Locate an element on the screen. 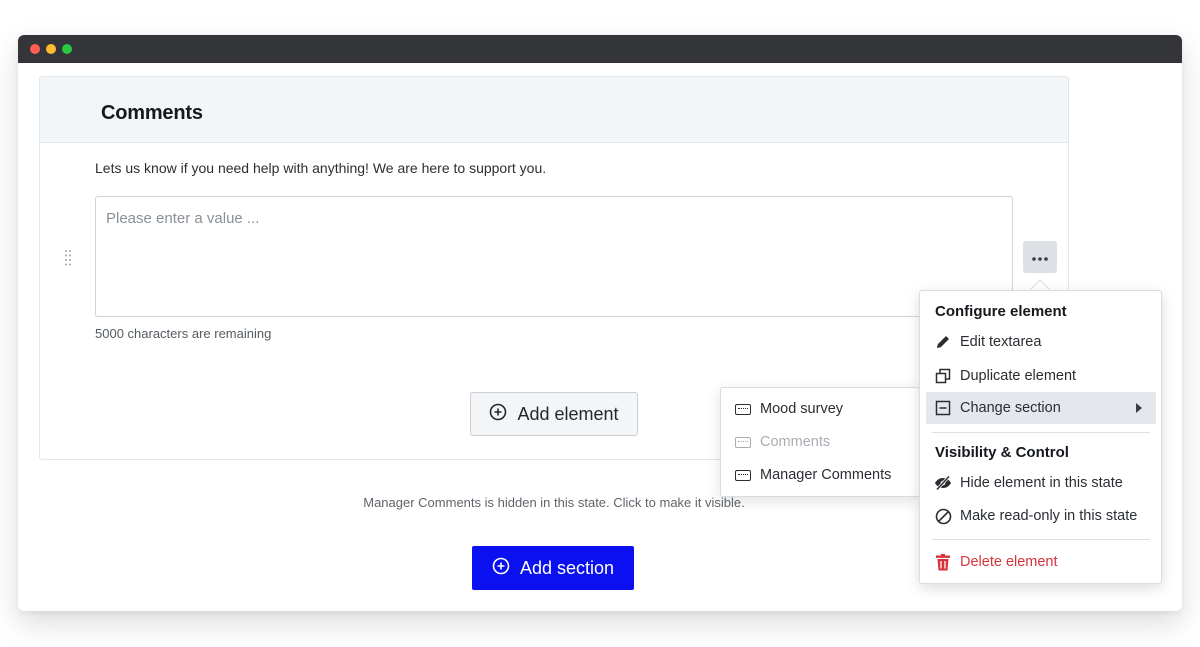 The height and width of the screenshot is (647, 1200). submenu-item-manager-comments: Manager Comments is located at coordinates (820, 475).